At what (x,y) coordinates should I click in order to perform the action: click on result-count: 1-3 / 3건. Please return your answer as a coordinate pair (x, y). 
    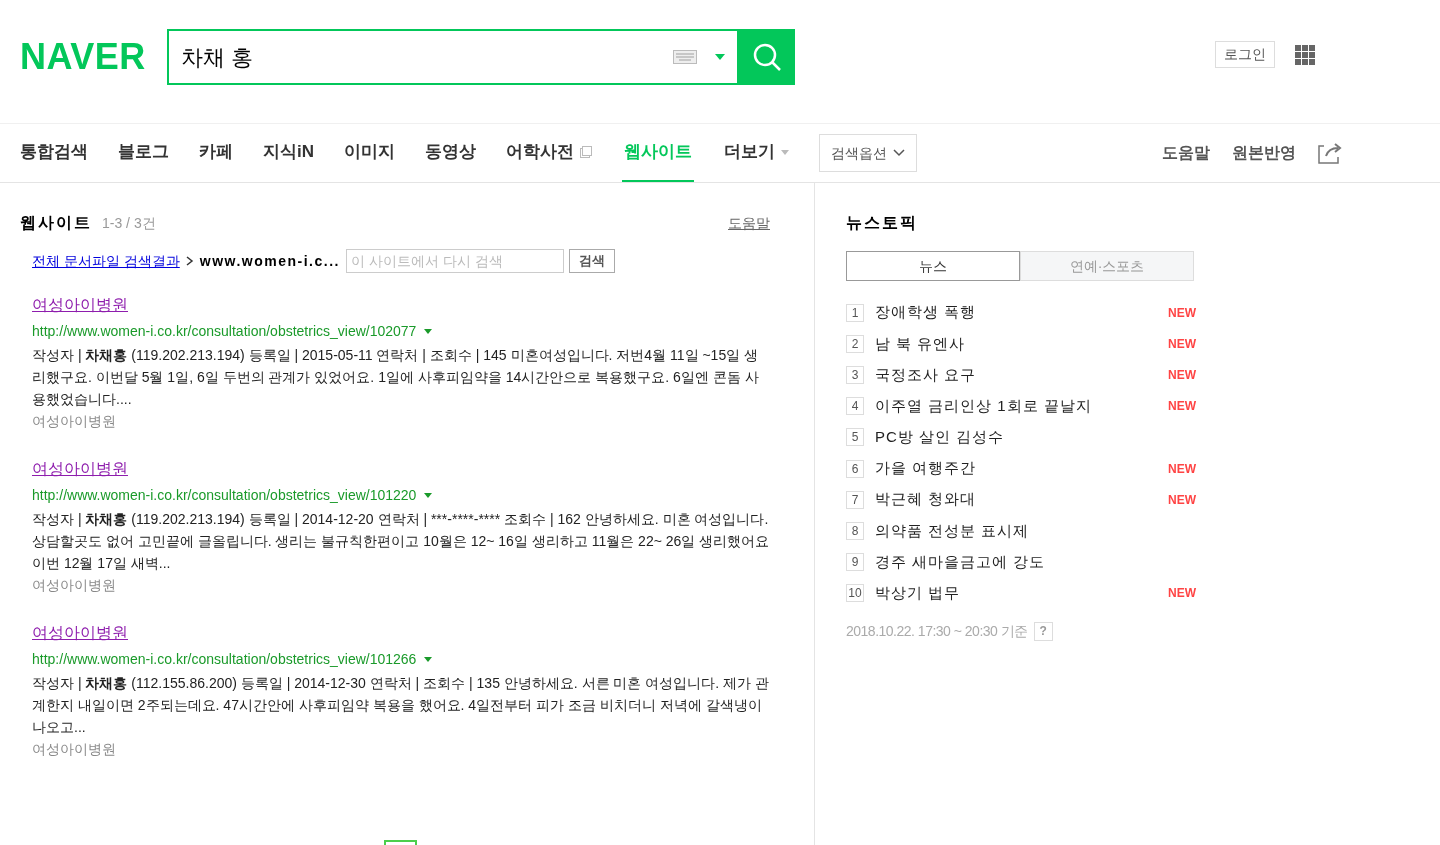
    Looking at the image, I should click on (129, 223).